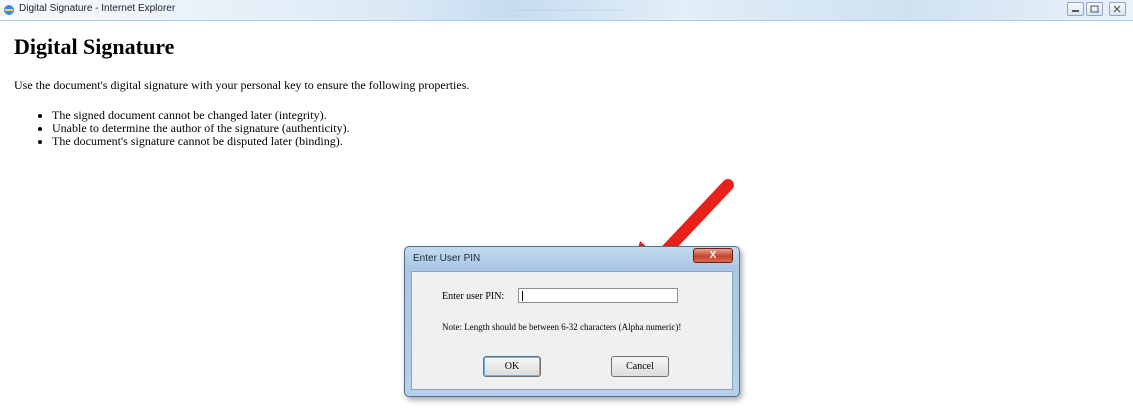 This screenshot has height=408, width=1133. I want to click on pin-input, so click(598, 295).